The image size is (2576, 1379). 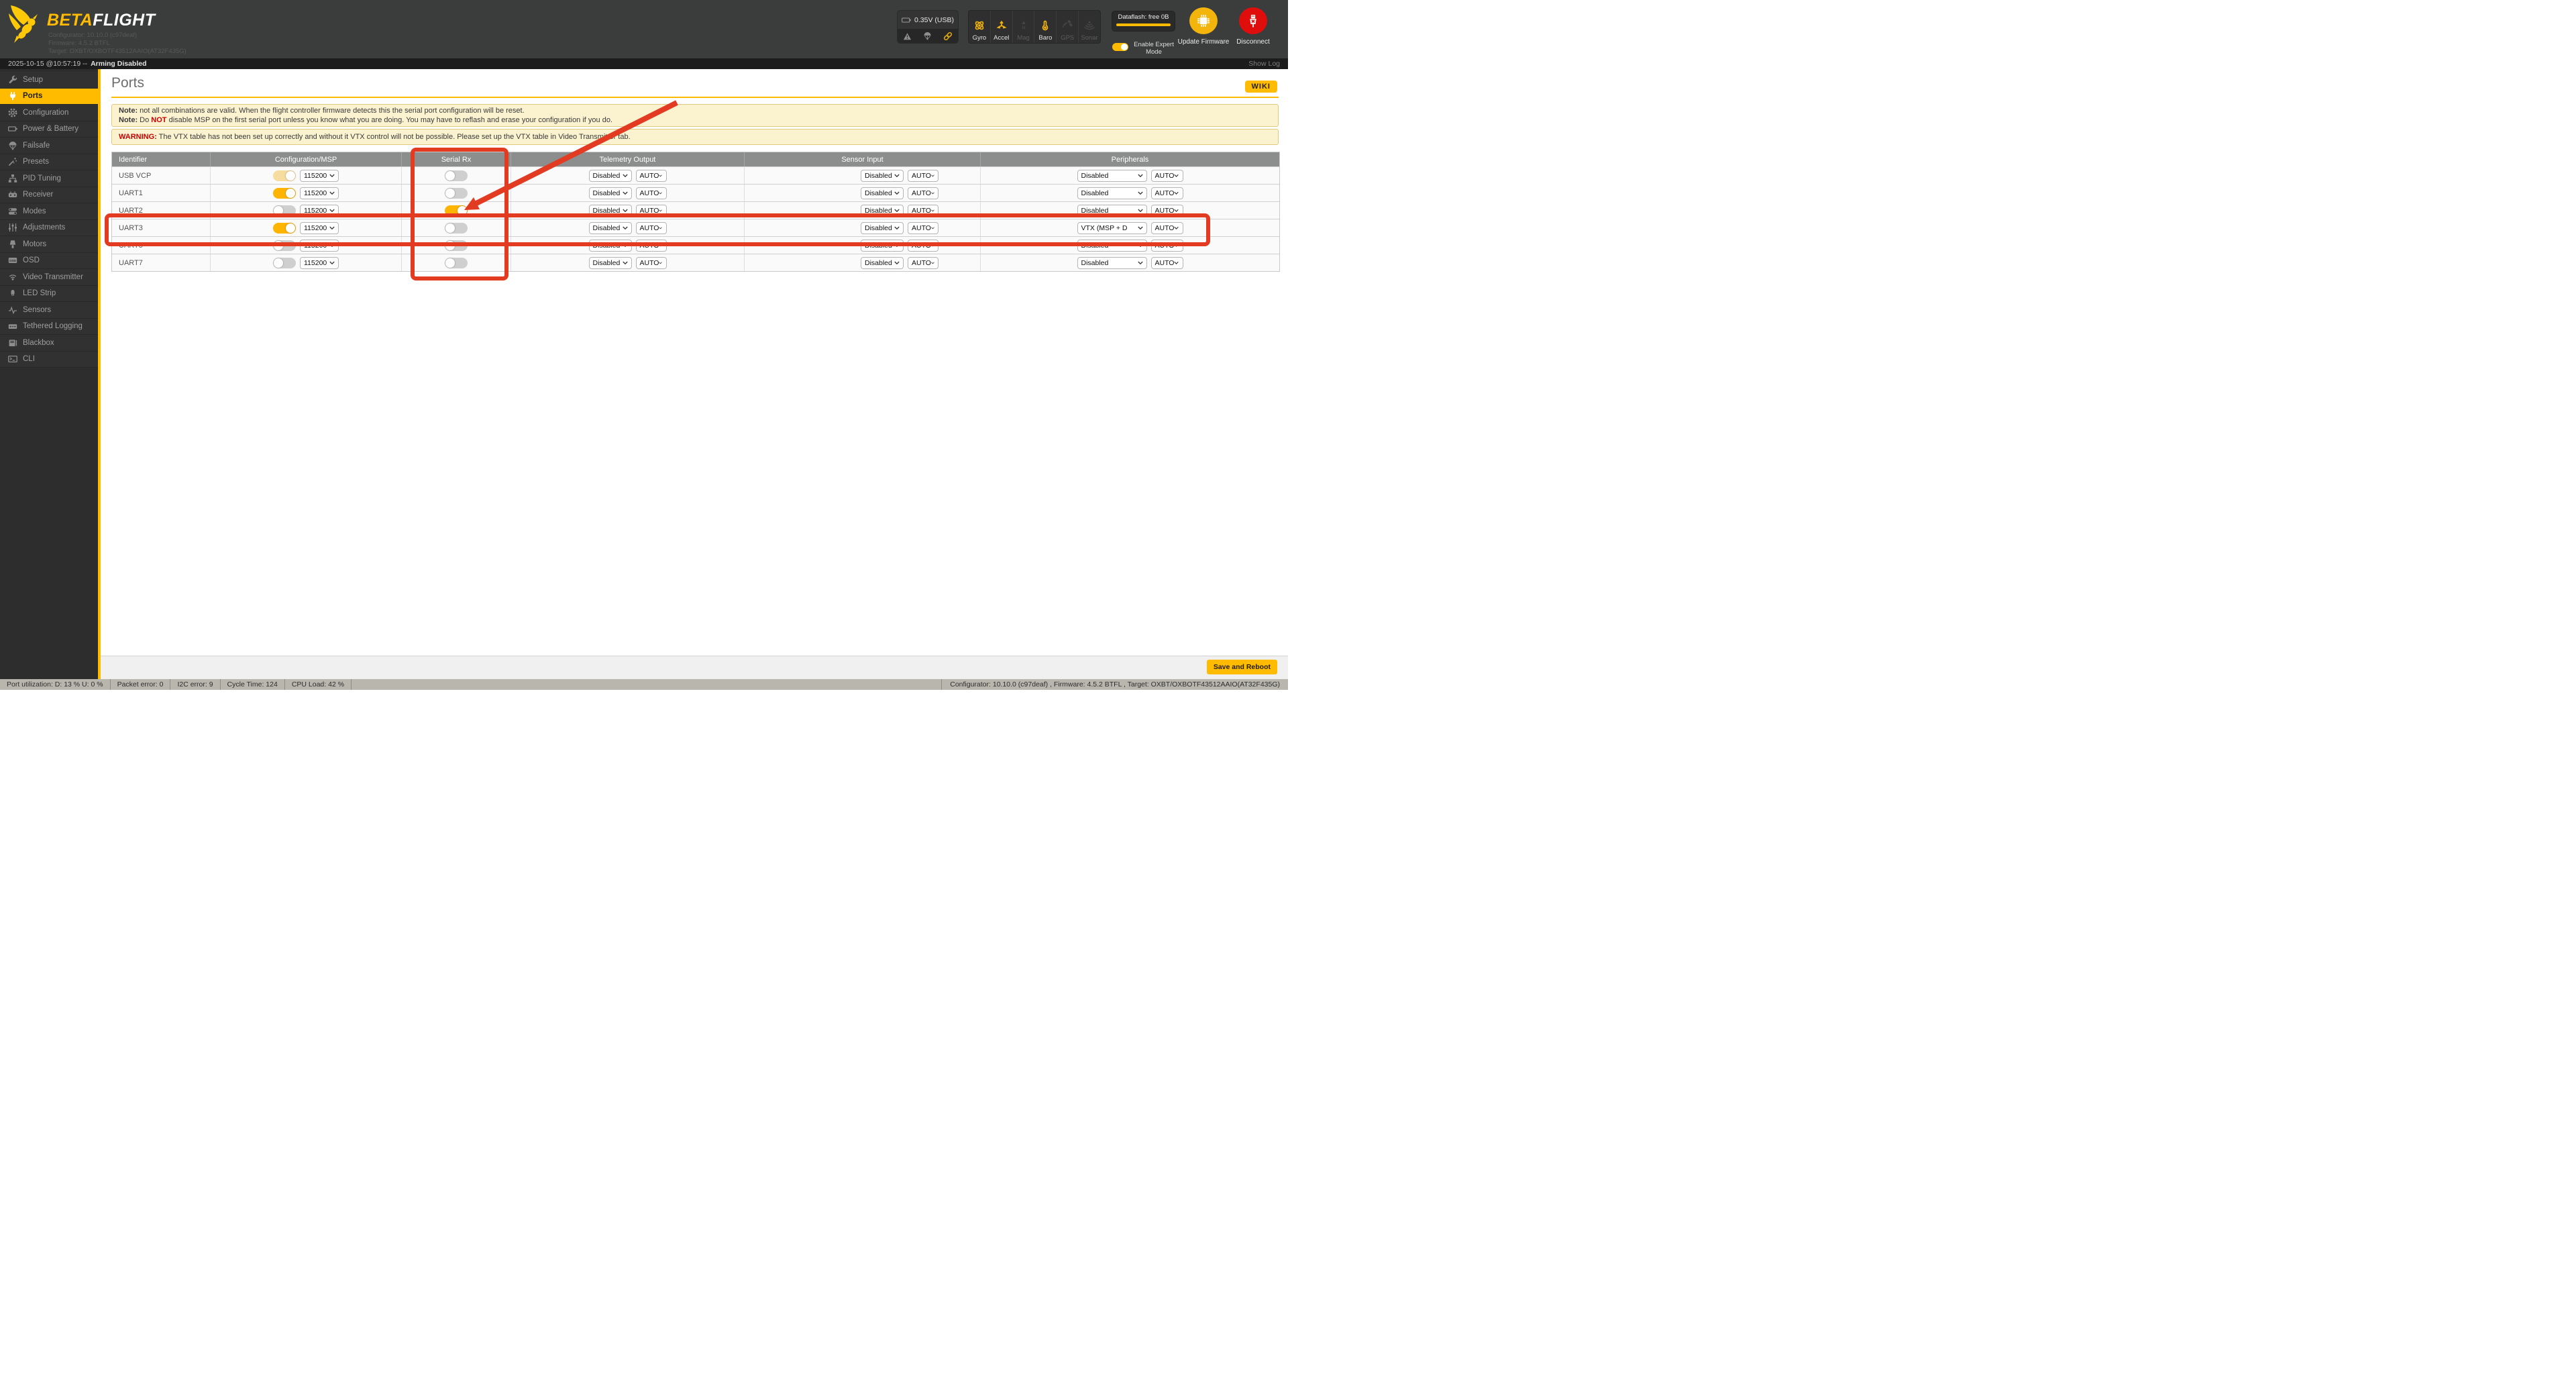 What do you see at coordinates (38, 342) in the screenshot?
I see `sidebar-item-label: Blackbox` at bounding box center [38, 342].